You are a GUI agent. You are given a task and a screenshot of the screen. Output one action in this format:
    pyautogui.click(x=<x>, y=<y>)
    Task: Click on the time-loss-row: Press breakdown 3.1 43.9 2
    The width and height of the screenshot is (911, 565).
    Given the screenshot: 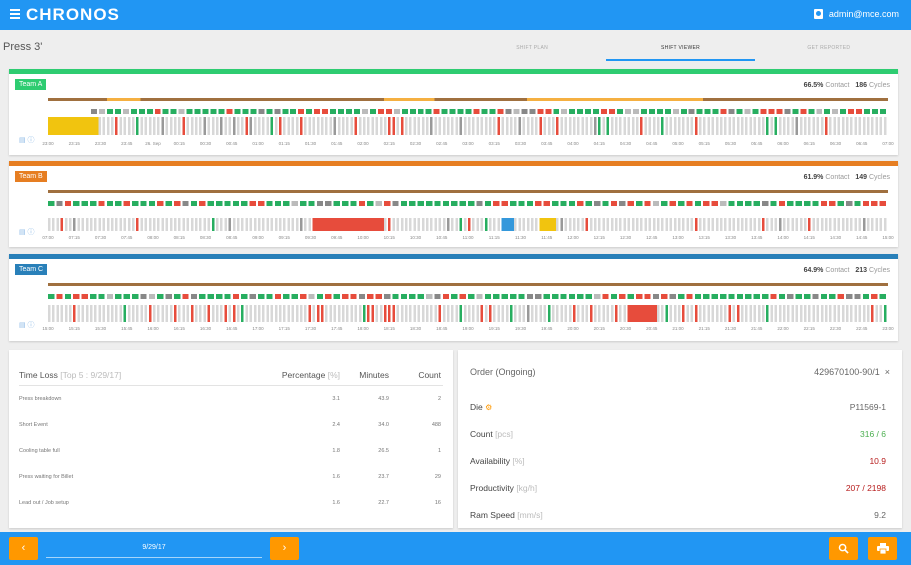 What is the action you would take?
    pyautogui.click(x=231, y=402)
    